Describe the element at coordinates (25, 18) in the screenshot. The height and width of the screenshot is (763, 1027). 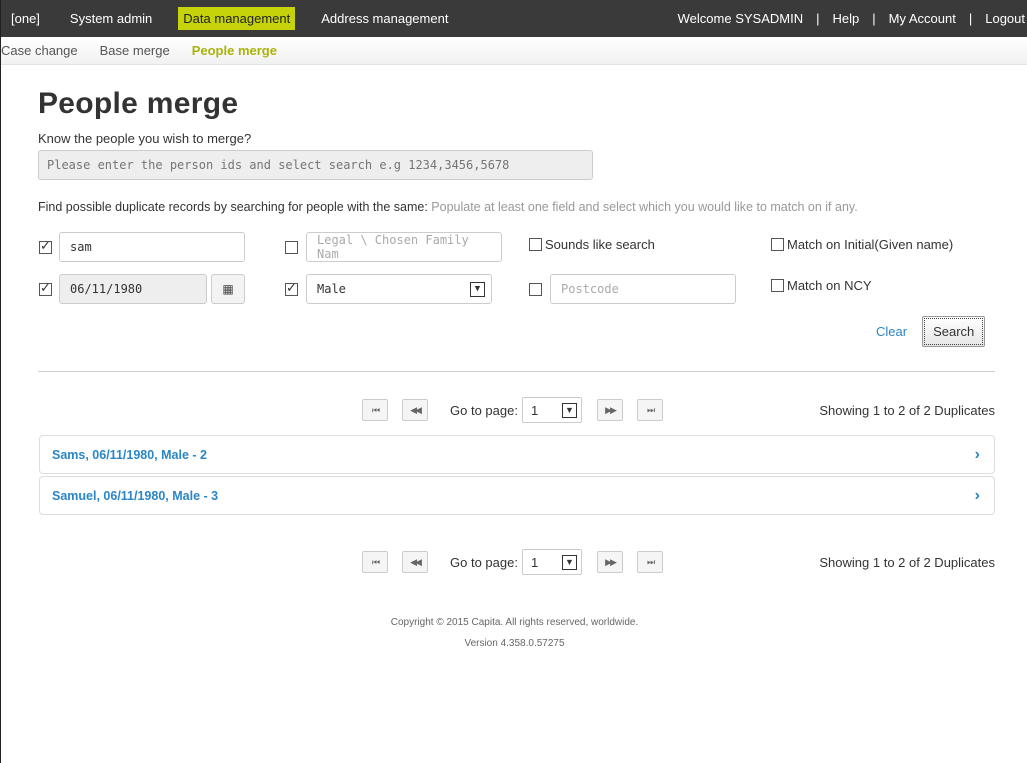
I see `nav-item-one: [one]` at that location.